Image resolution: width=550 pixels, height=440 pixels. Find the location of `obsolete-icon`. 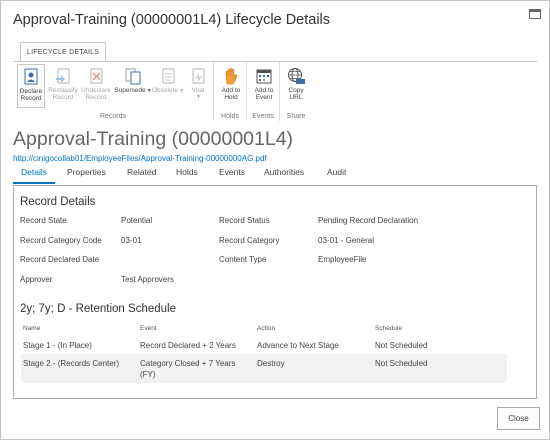

obsolete-icon is located at coordinates (168, 76).